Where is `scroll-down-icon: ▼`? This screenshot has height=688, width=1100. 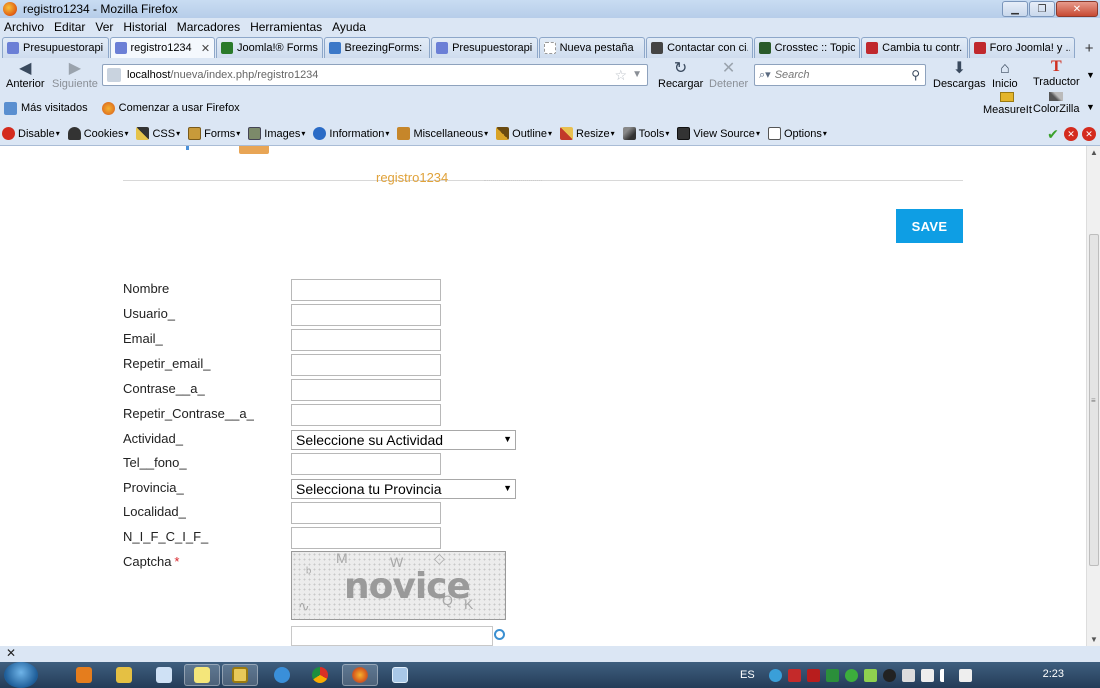
scroll-down-icon: ▼ is located at coordinates (1094, 639).